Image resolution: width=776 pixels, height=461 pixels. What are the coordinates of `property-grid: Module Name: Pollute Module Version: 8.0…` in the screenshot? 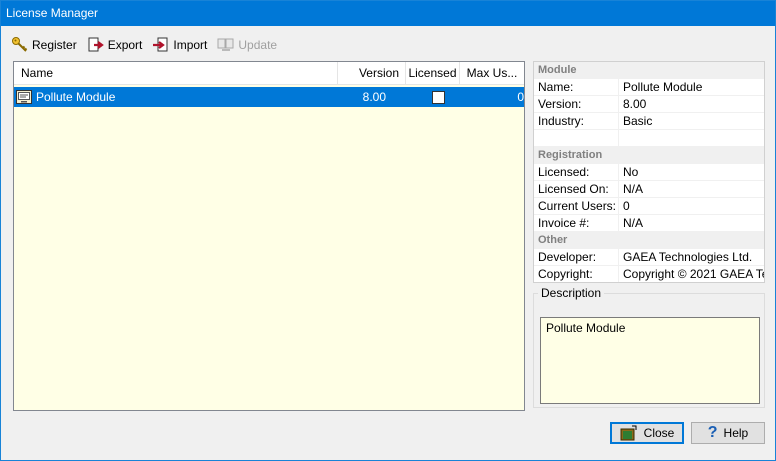 It's located at (649, 172).